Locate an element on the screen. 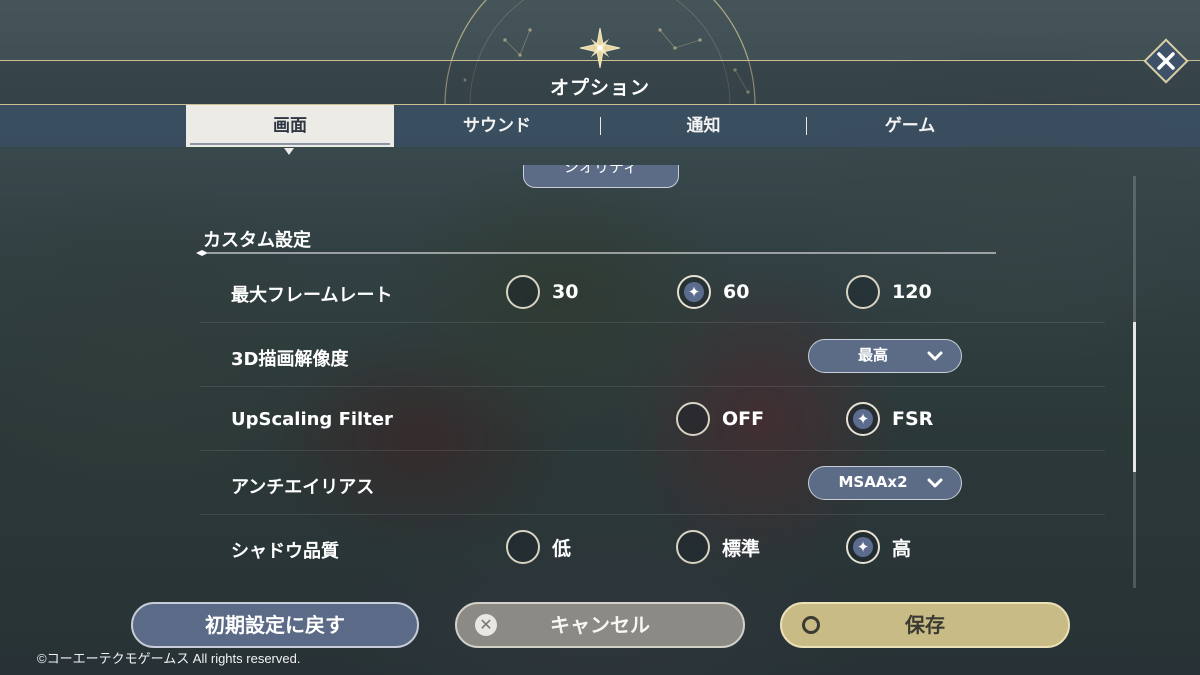 The image size is (1200, 675). shadow-option-low: 低 is located at coordinates (538, 547).